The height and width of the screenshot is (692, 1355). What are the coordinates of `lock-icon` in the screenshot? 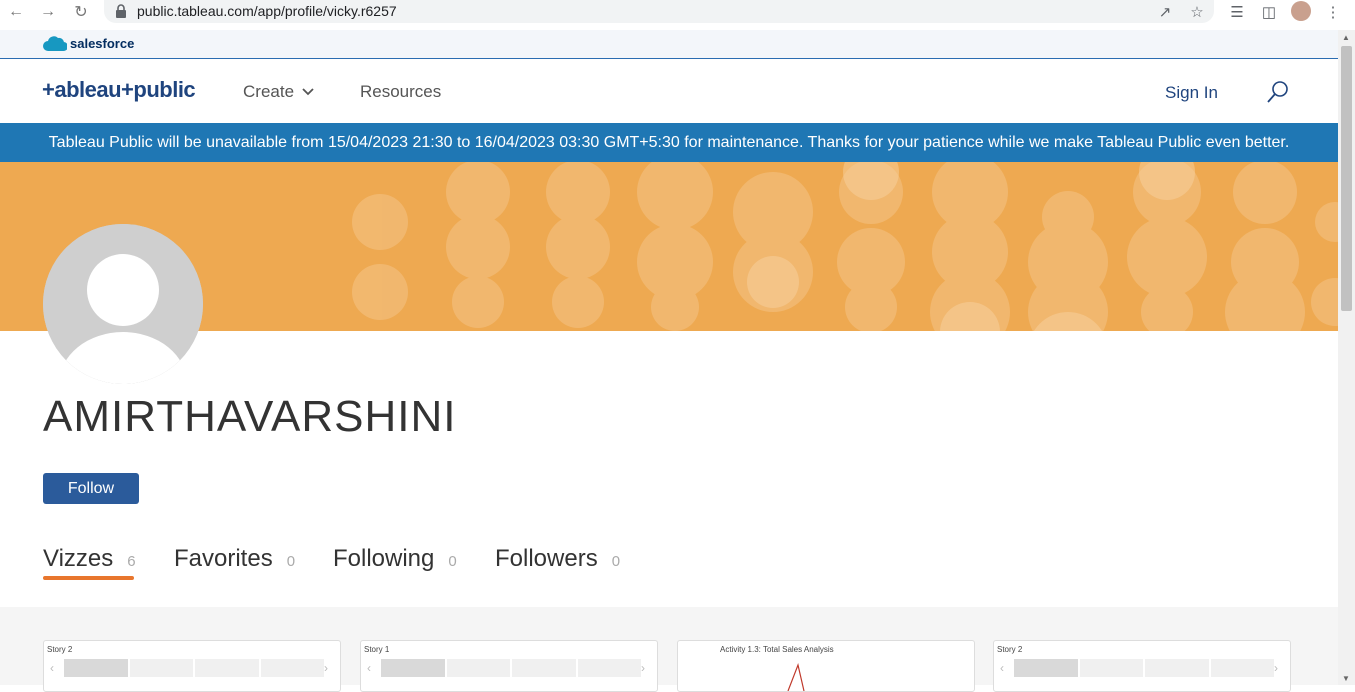 It's located at (121, 11).